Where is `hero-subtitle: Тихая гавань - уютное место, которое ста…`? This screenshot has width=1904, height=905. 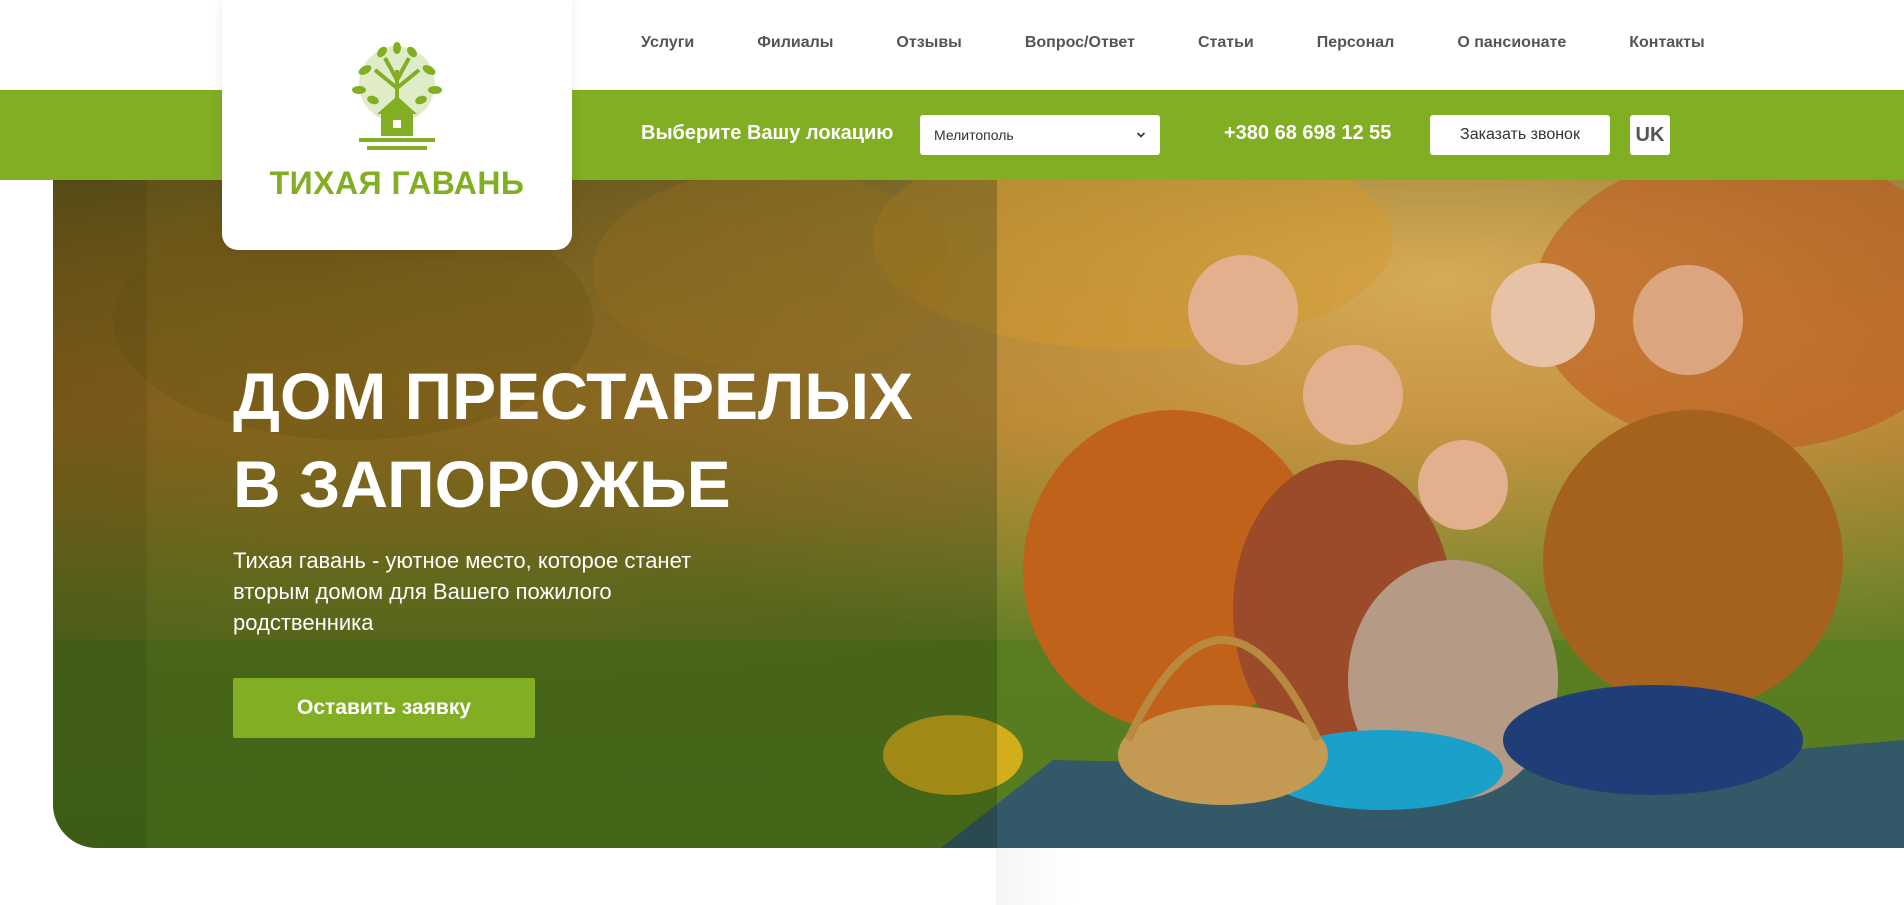 hero-subtitle: Тихая гавань - уютное место, которое ста… is located at coordinates (462, 591).